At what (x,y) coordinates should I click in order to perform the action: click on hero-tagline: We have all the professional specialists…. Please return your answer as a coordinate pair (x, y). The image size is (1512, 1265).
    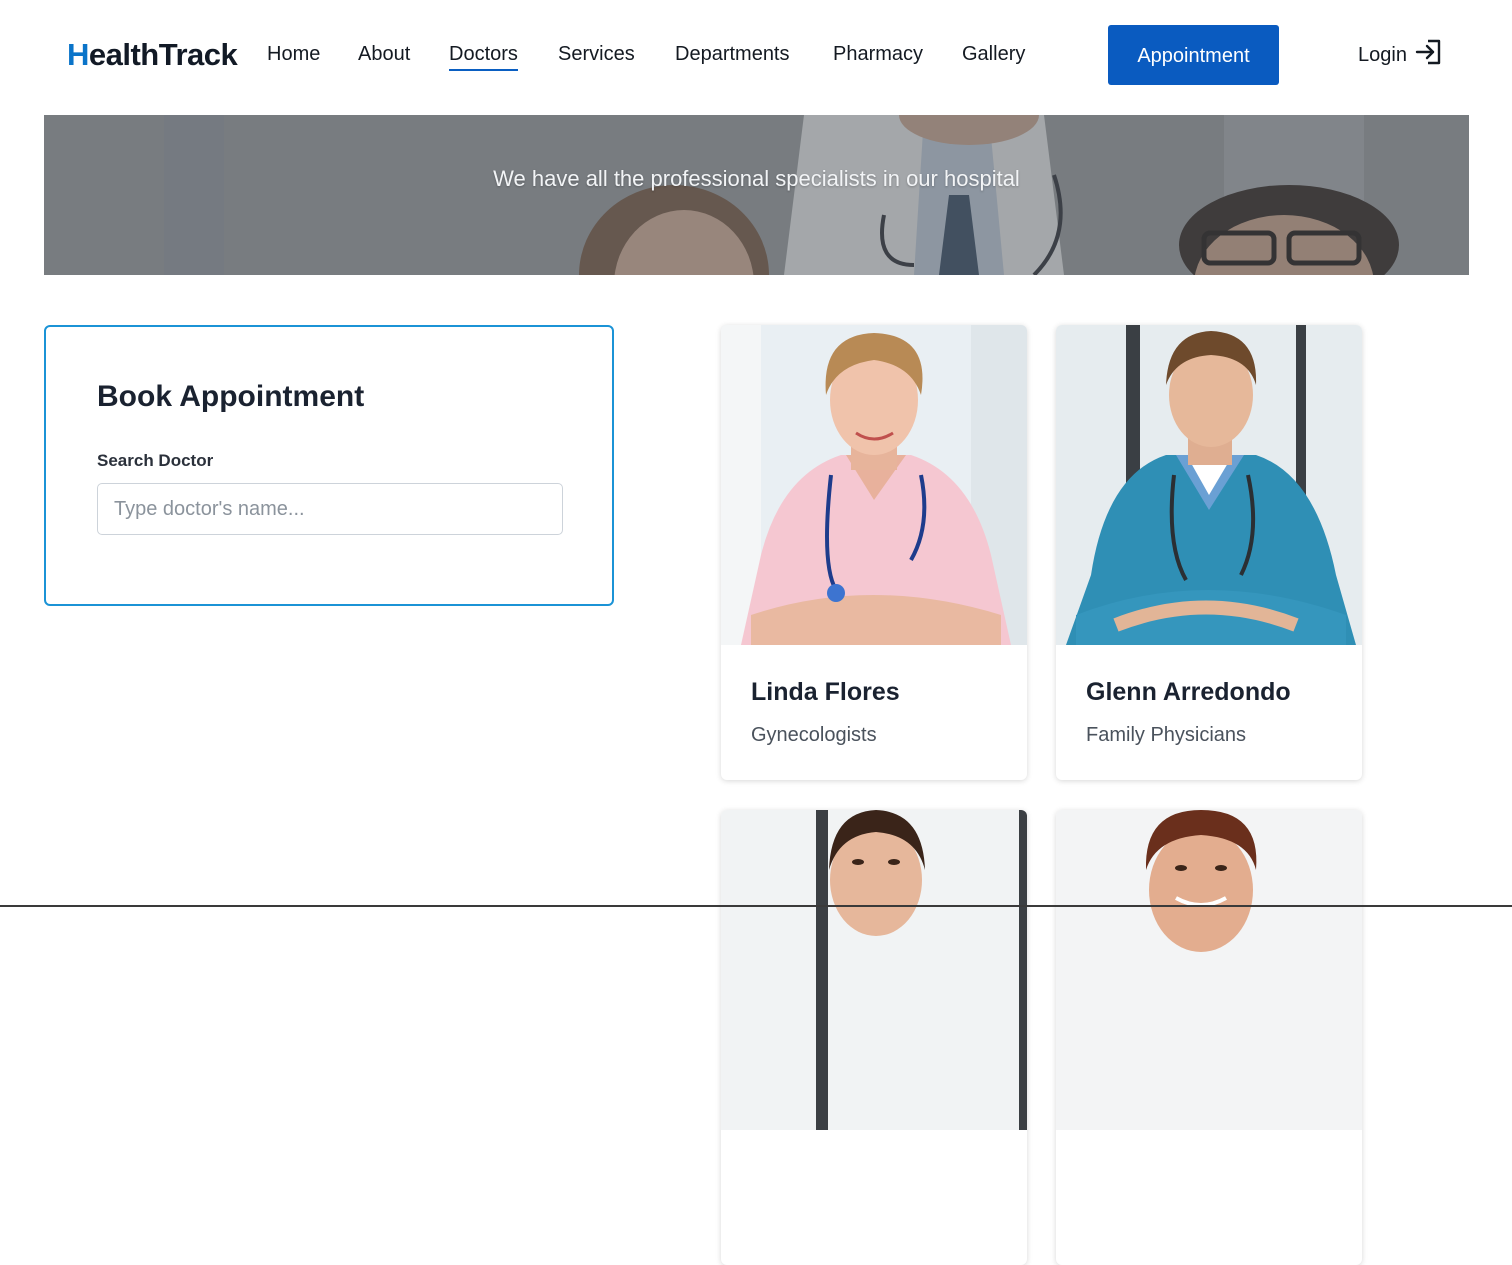
    Looking at the image, I should click on (756, 178).